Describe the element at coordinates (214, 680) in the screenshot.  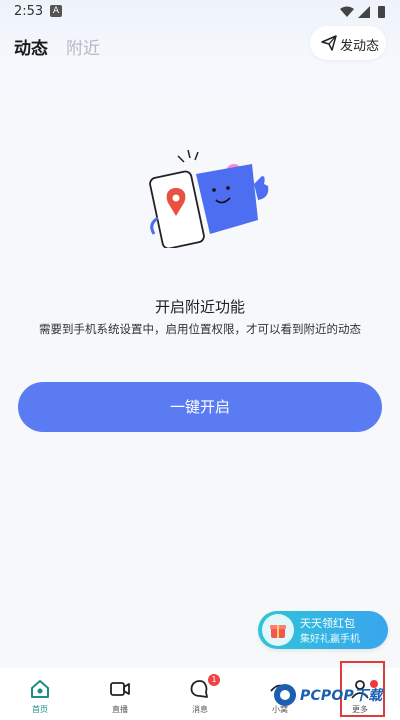
I see `message-badge: 1` at that location.